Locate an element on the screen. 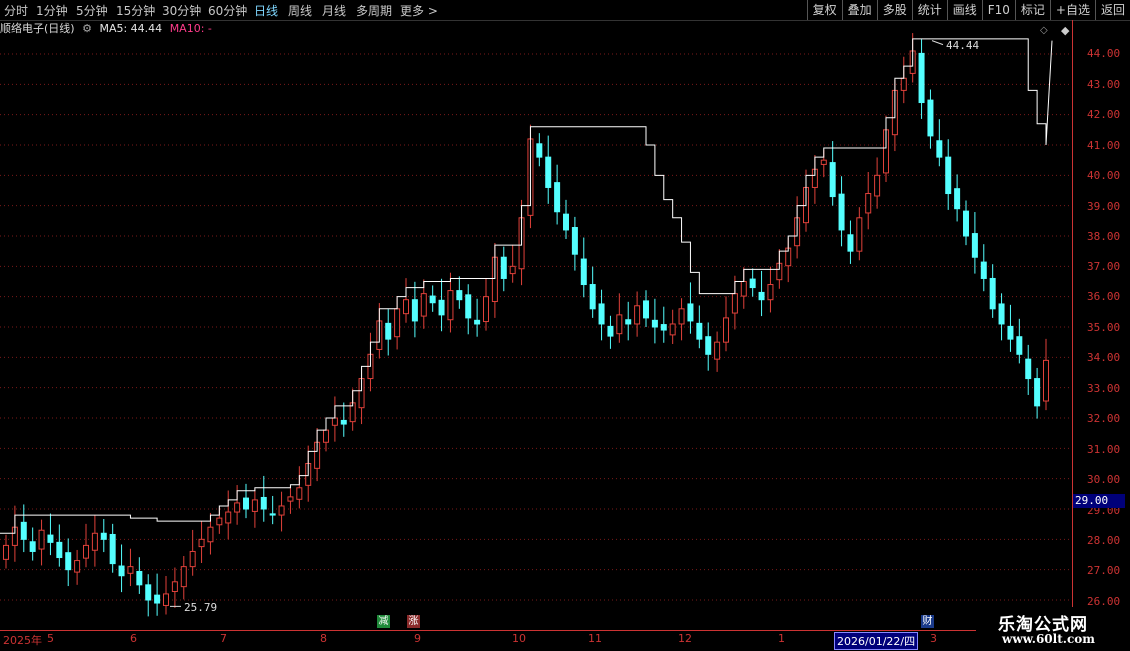 Image resolution: width=1130 pixels, height=651 pixels. period-5min: 5分钟 is located at coordinates (92, 10).